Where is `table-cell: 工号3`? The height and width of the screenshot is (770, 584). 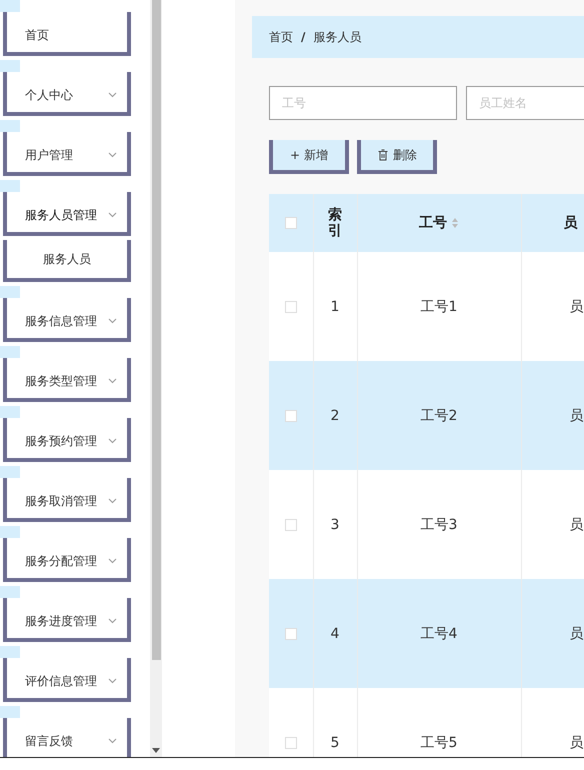
table-cell: 工号3 is located at coordinates (439, 524).